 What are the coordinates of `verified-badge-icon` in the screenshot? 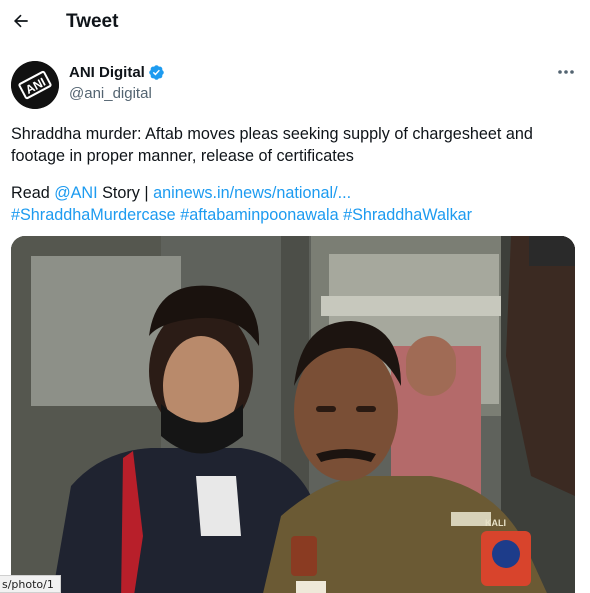 It's located at (156, 72).